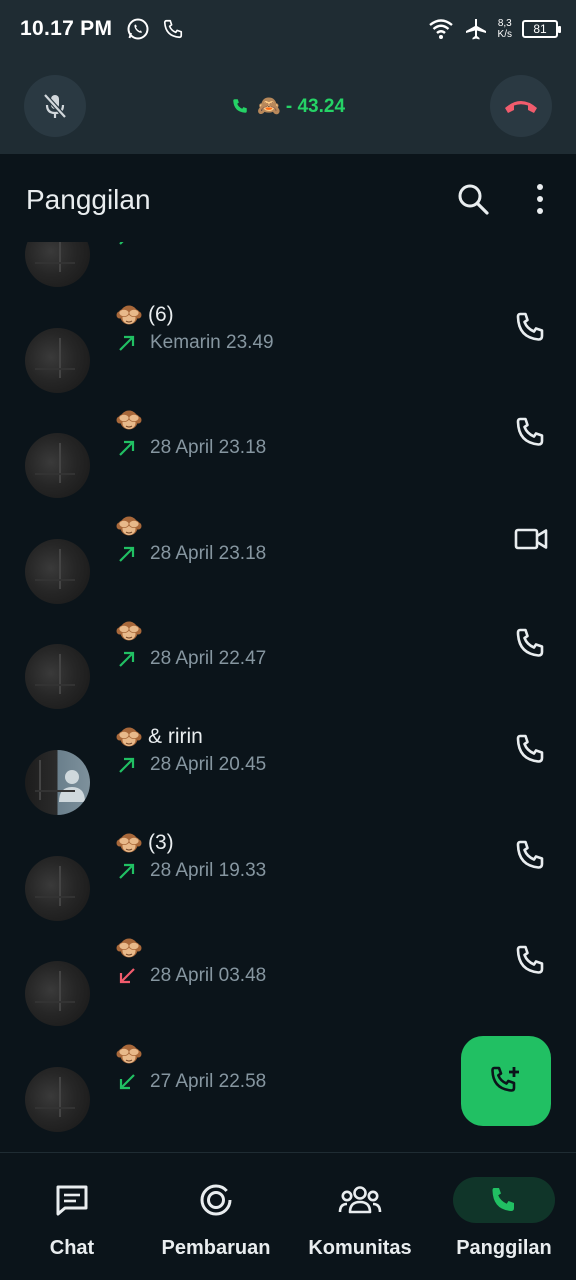  I want to click on call-meta: 28 April 22.47, so click(192, 659).